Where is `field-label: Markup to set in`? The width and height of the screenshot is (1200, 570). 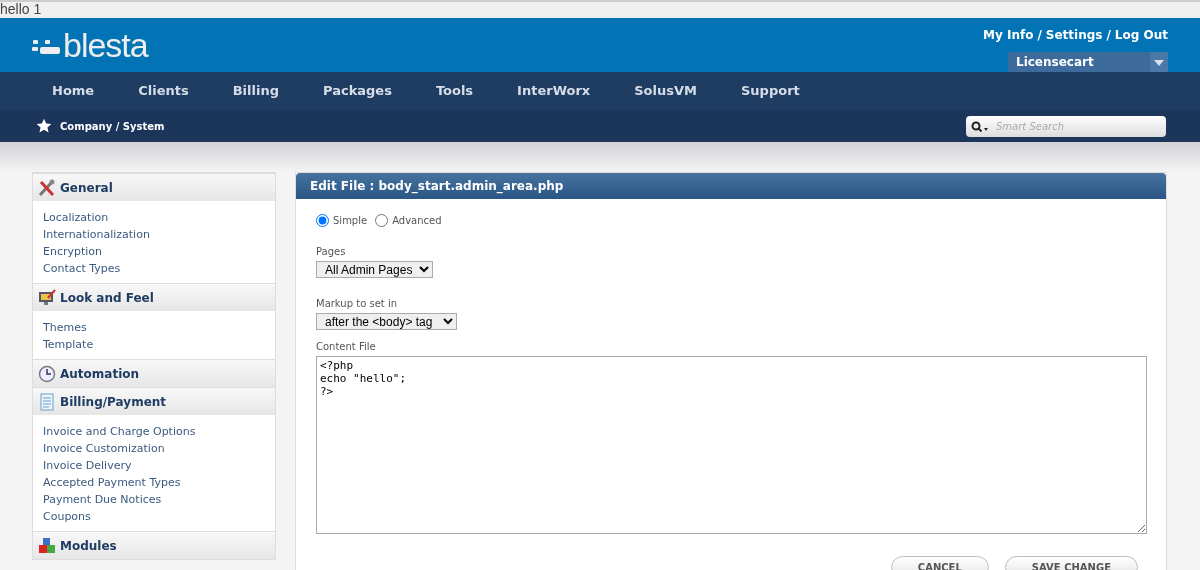 field-label: Markup to set in is located at coordinates (357, 303).